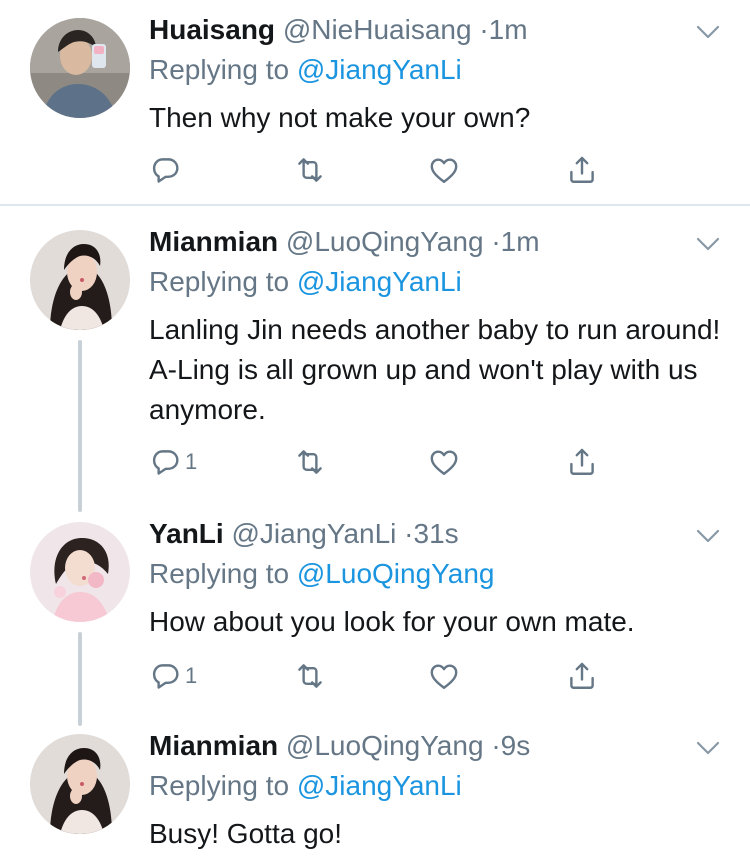 This screenshot has width=750, height=865. I want to click on display-name: Huaisang, so click(212, 29).